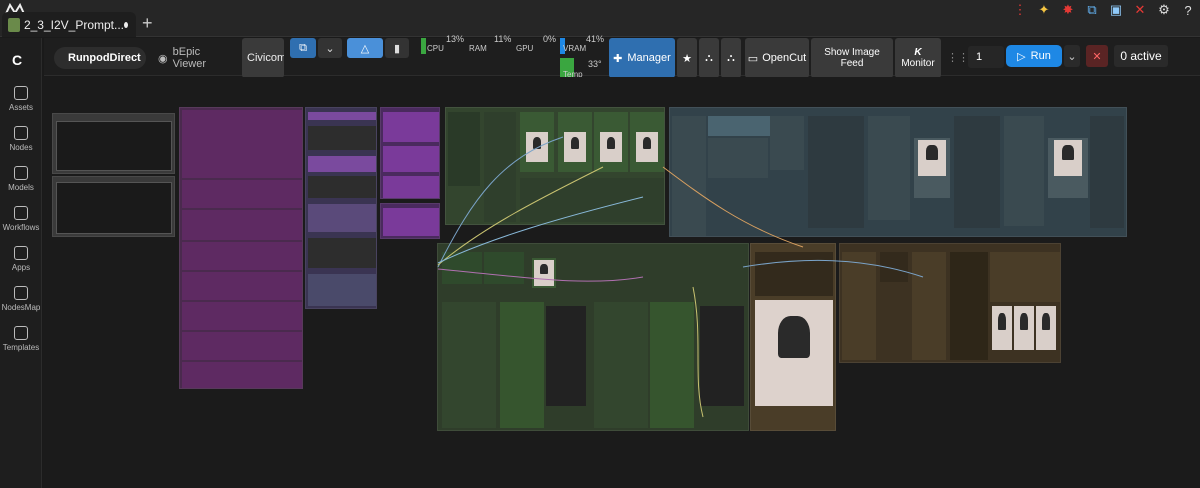 The image size is (1200, 488). Describe the element at coordinates (979, 57) in the screenshot. I see `queue-count-value: 1` at that location.